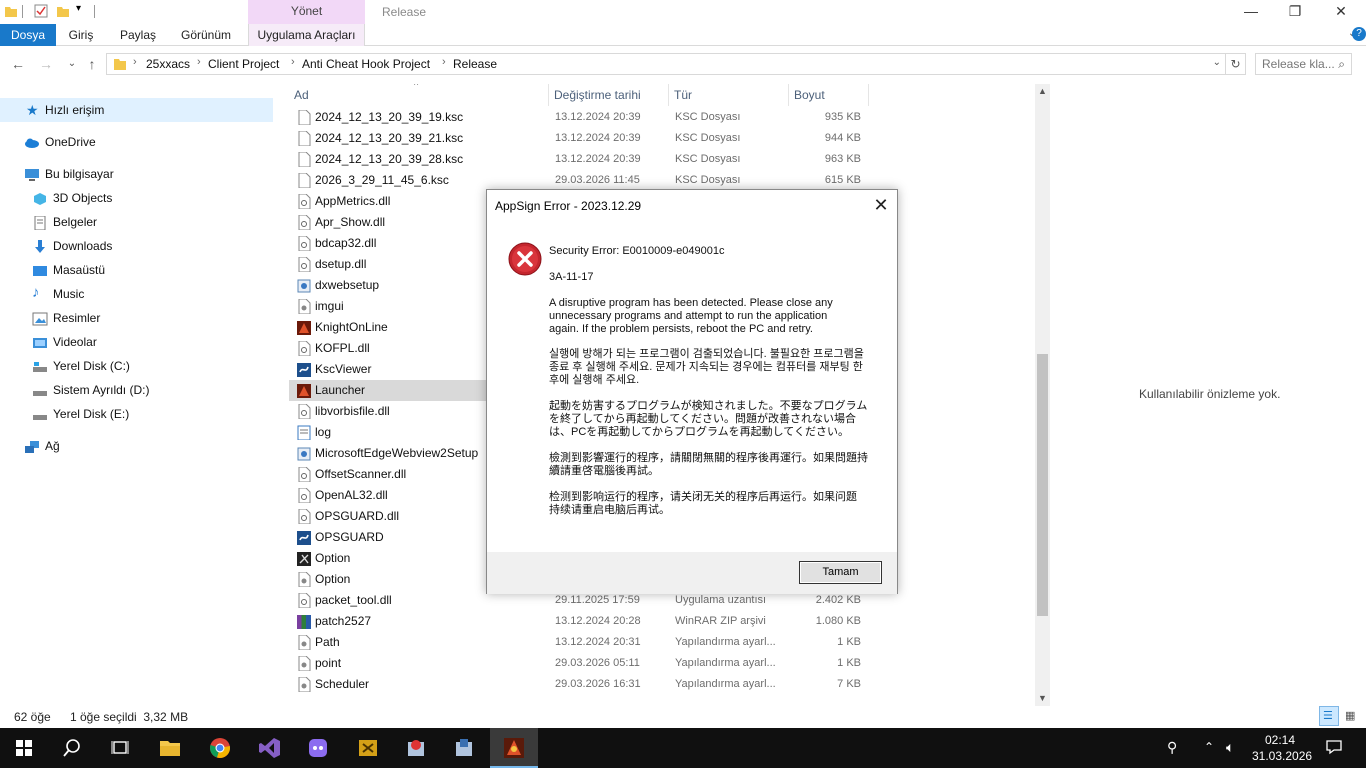 The width and height of the screenshot is (1366, 768). What do you see at coordinates (342, 684) in the screenshot?
I see `file-name: Scheduler` at bounding box center [342, 684].